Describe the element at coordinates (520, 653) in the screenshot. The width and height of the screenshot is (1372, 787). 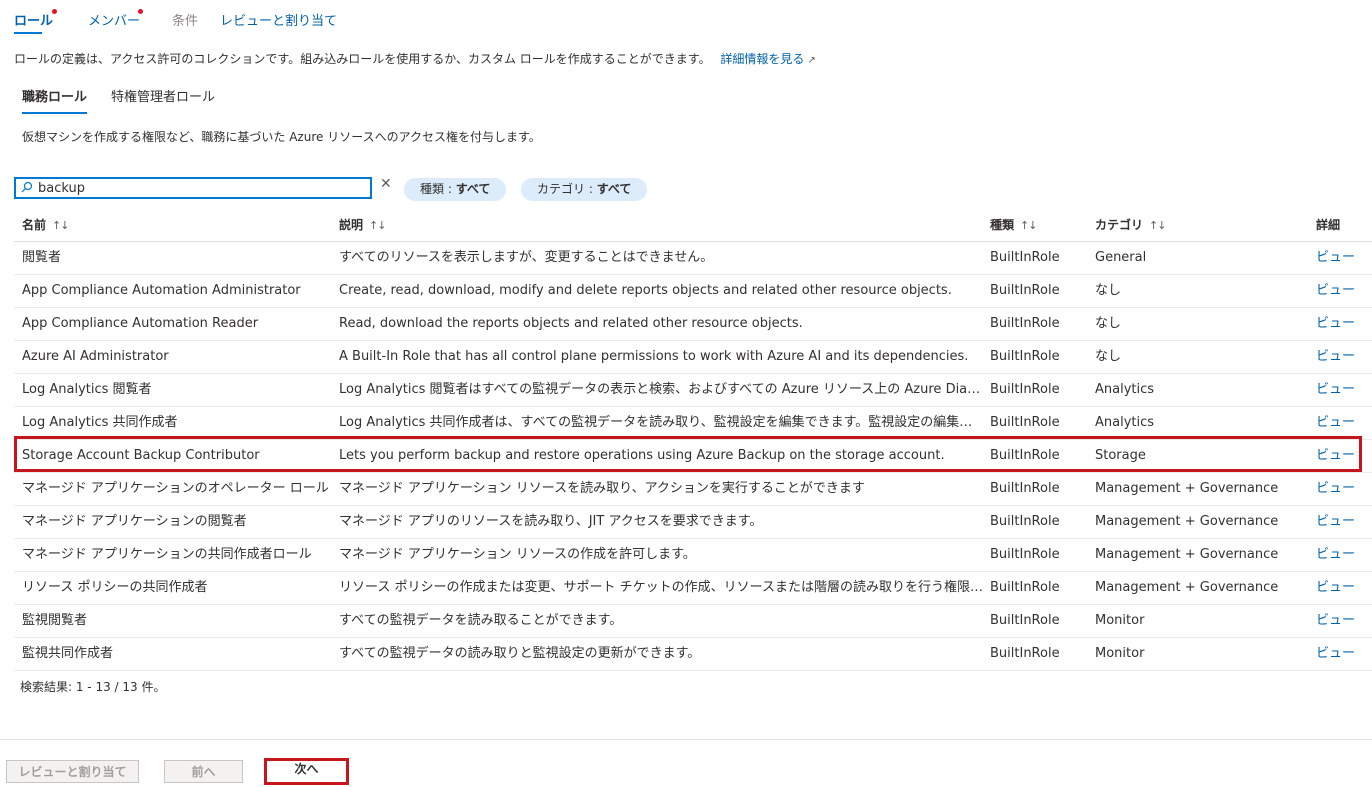
I see `role-description: すべての監視データの読み取りと監視設定の更新ができます。` at that location.